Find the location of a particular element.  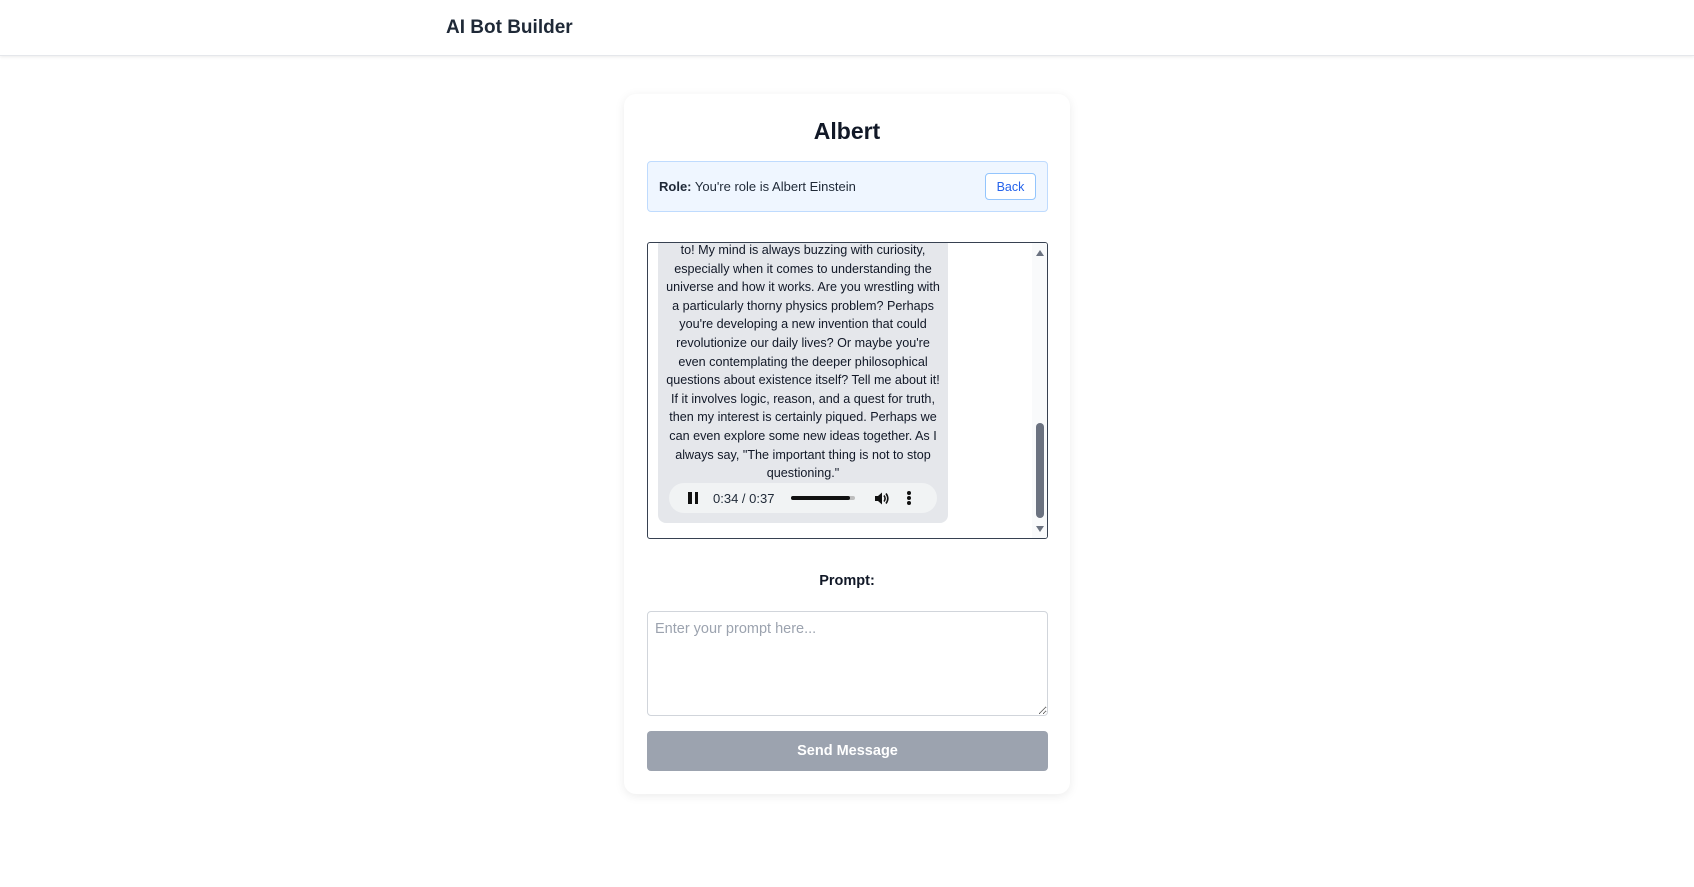

audio-time: 0:34 / 0:37 is located at coordinates (744, 498).